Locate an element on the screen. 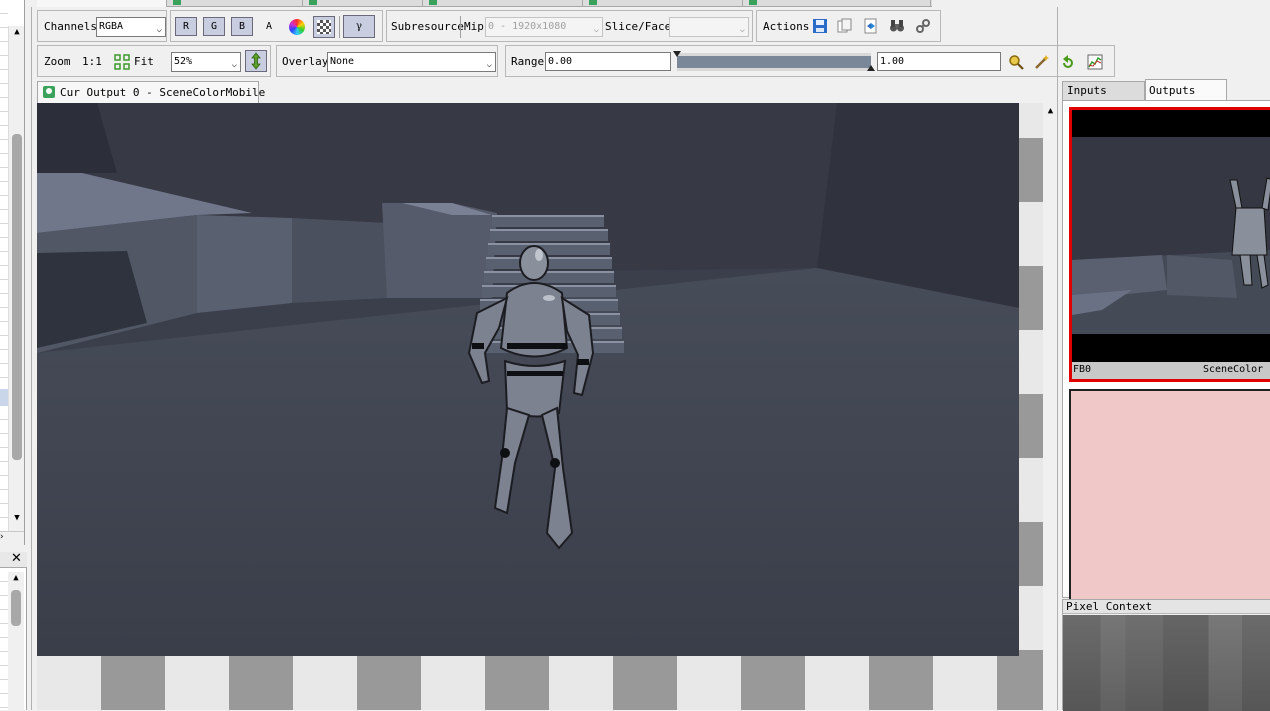 Image resolution: width=1270 pixels, height=711 pixels. color-wheel-icon is located at coordinates (297, 27).